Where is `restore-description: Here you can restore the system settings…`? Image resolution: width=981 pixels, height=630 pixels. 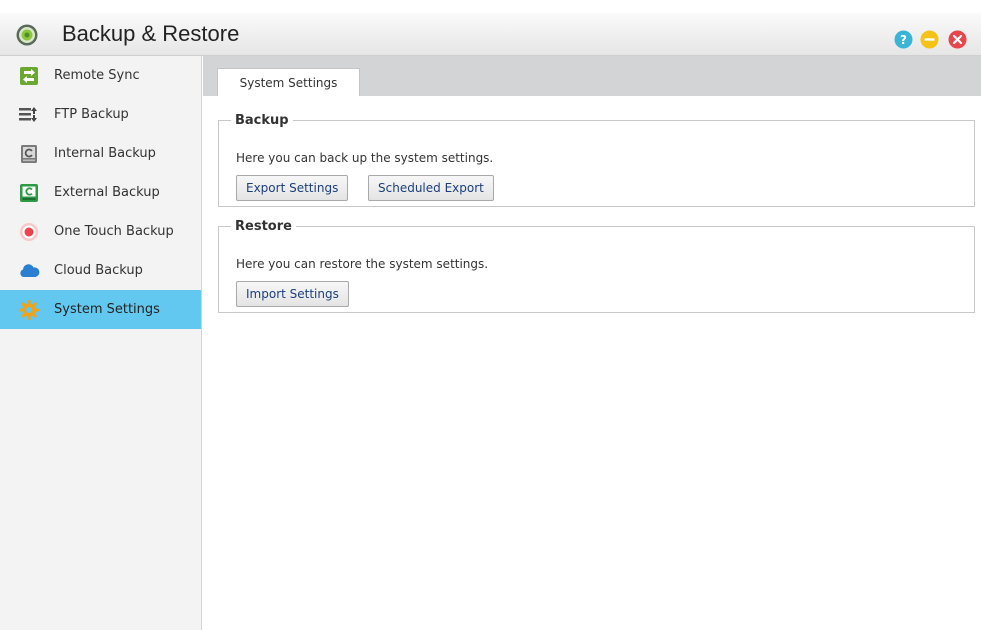
restore-description: Here you can restore the system settings… is located at coordinates (362, 264).